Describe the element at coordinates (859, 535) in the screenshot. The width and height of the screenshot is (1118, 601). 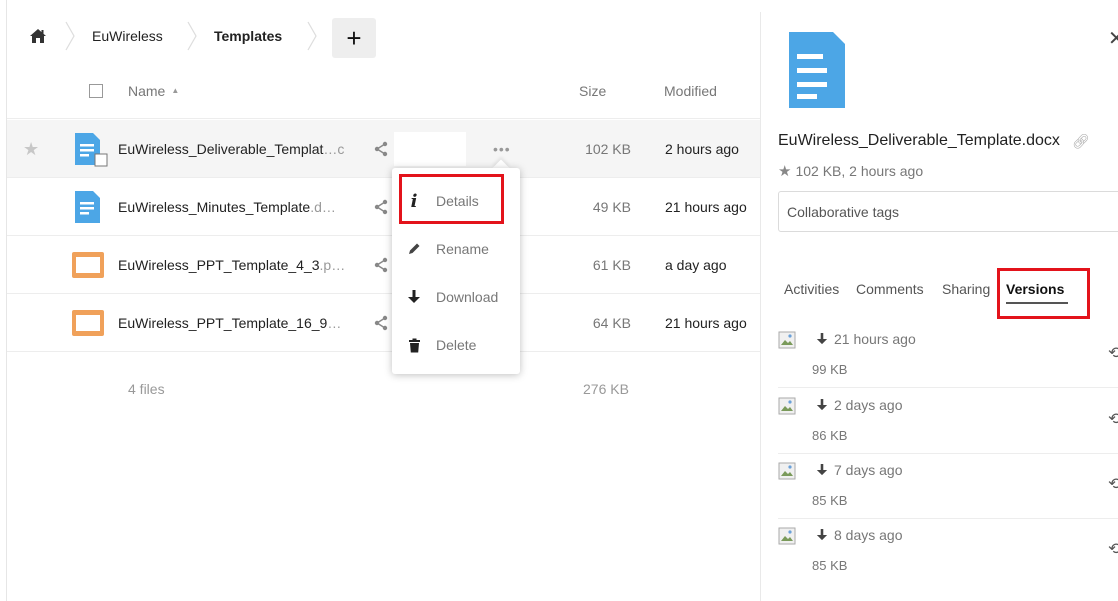
I see `version-download-link: 8 days ago` at that location.